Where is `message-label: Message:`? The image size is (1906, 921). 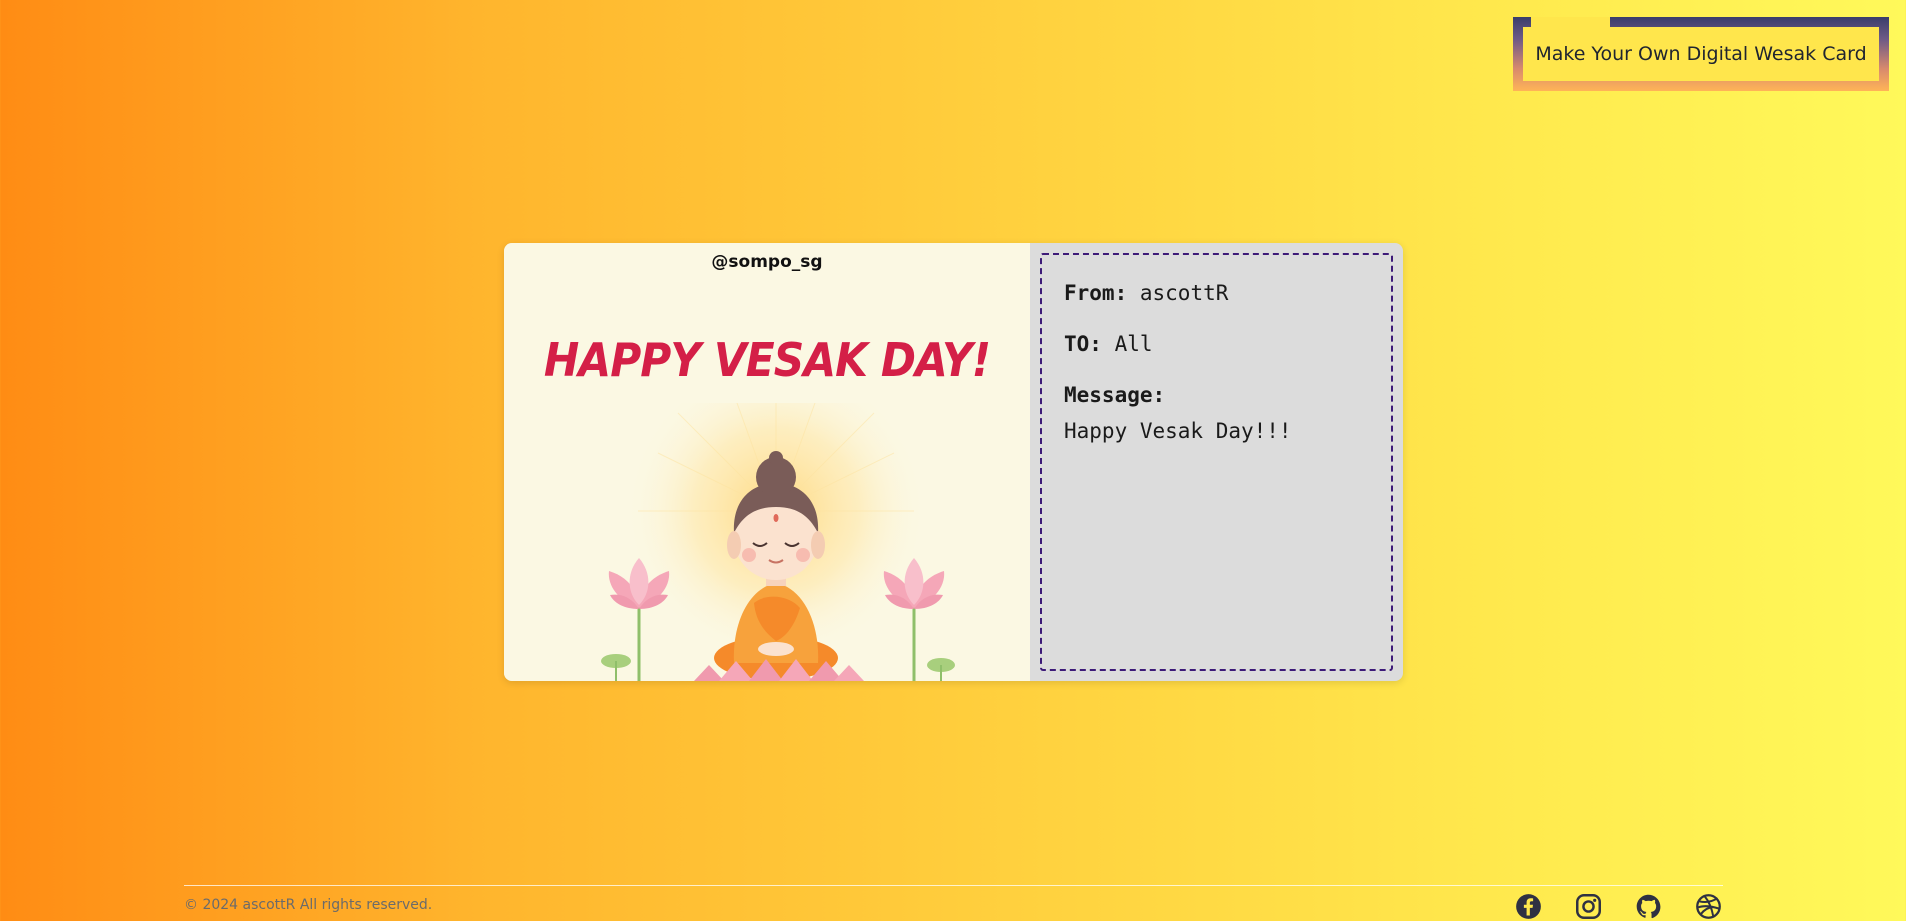 message-label: Message: is located at coordinates (1115, 395).